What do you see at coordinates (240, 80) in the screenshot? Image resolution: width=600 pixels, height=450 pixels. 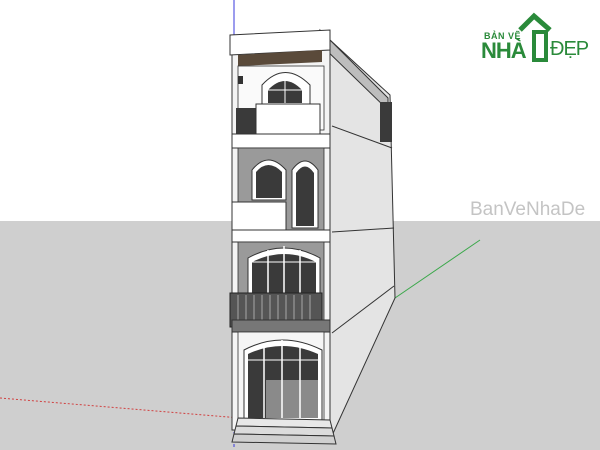 I see `wall-light` at bounding box center [240, 80].